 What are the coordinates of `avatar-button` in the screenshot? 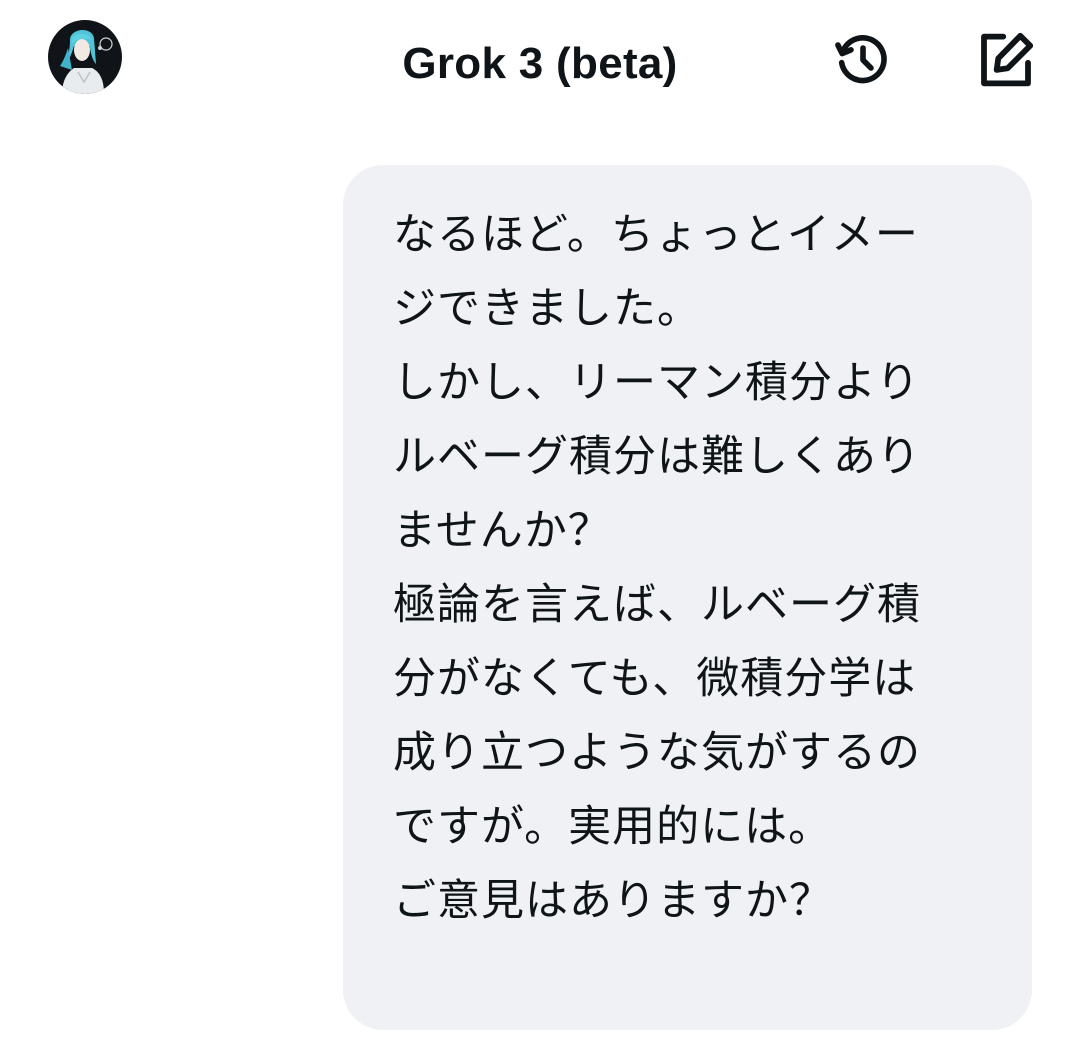 It's located at (85, 57).